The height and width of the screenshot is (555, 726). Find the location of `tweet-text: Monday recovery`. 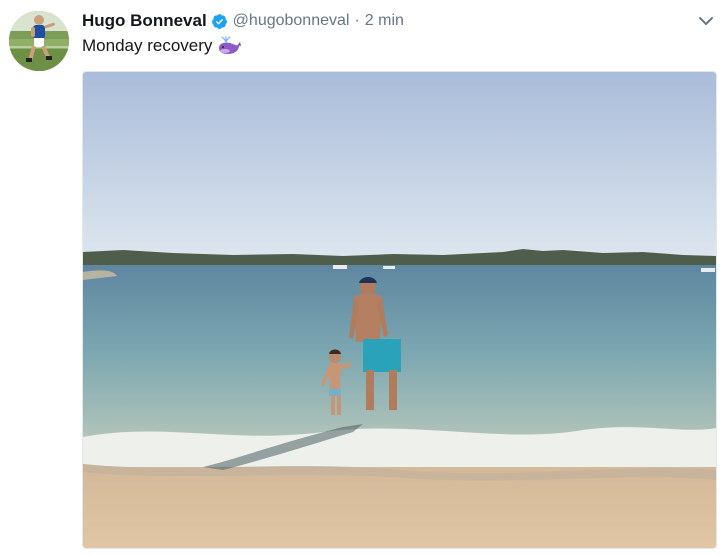

tweet-text: Monday recovery is located at coordinates (162, 46).